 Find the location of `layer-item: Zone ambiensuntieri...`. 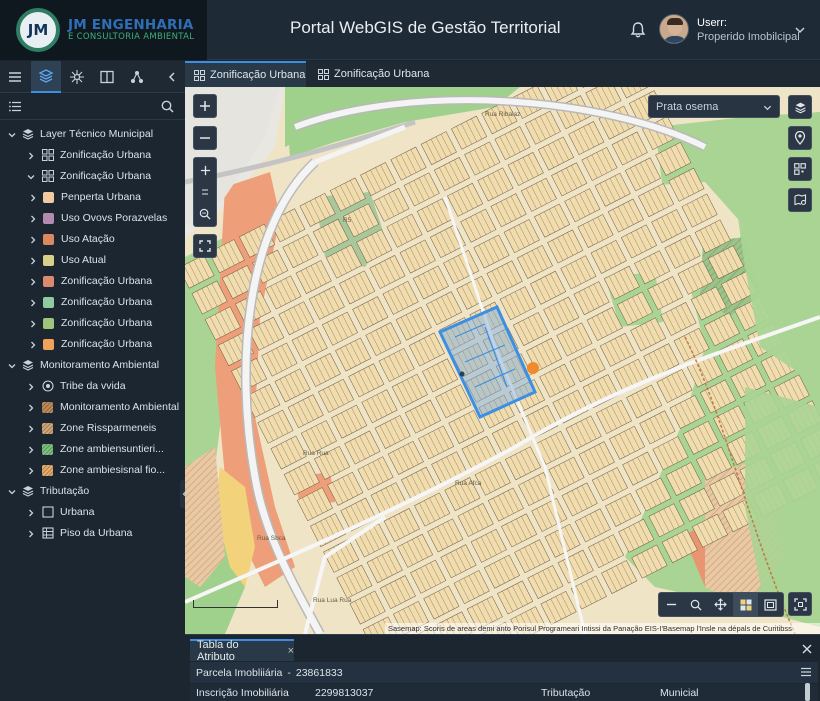

layer-item: Zone ambiensuntieri... is located at coordinates (92, 449).